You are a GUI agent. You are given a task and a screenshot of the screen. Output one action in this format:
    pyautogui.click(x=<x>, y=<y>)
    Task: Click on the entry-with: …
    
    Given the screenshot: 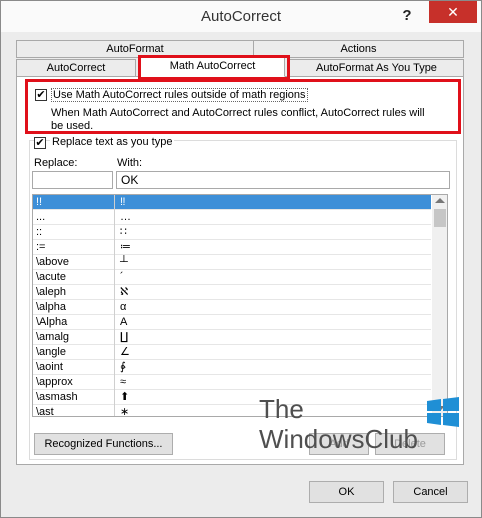 What is the action you would take?
    pyautogui.click(x=125, y=217)
    